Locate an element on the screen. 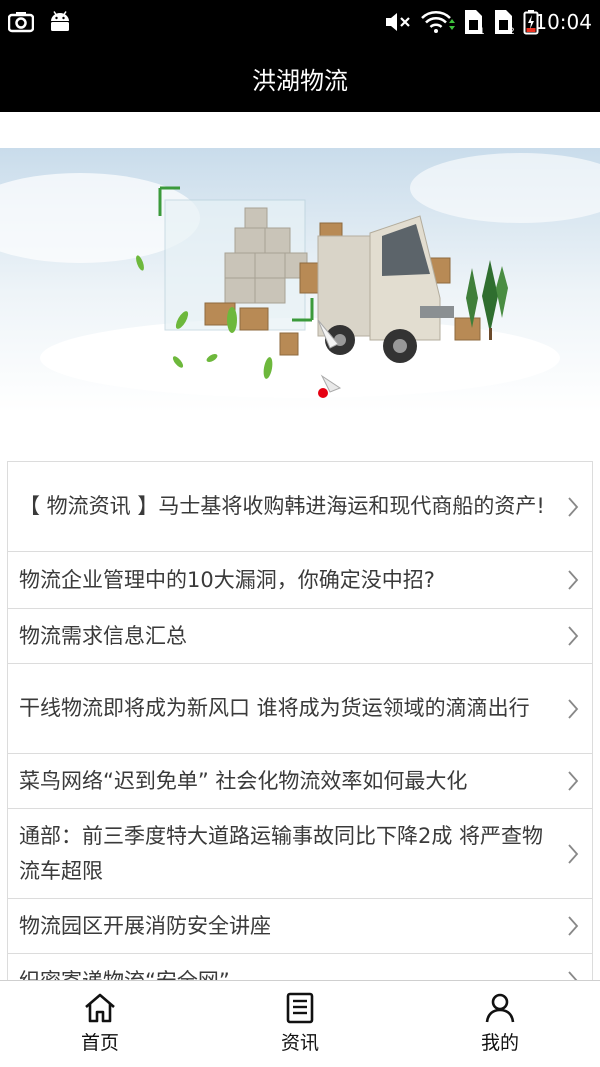 The width and height of the screenshot is (600, 1067). tab-label: 我的 is located at coordinates (499, 1043).